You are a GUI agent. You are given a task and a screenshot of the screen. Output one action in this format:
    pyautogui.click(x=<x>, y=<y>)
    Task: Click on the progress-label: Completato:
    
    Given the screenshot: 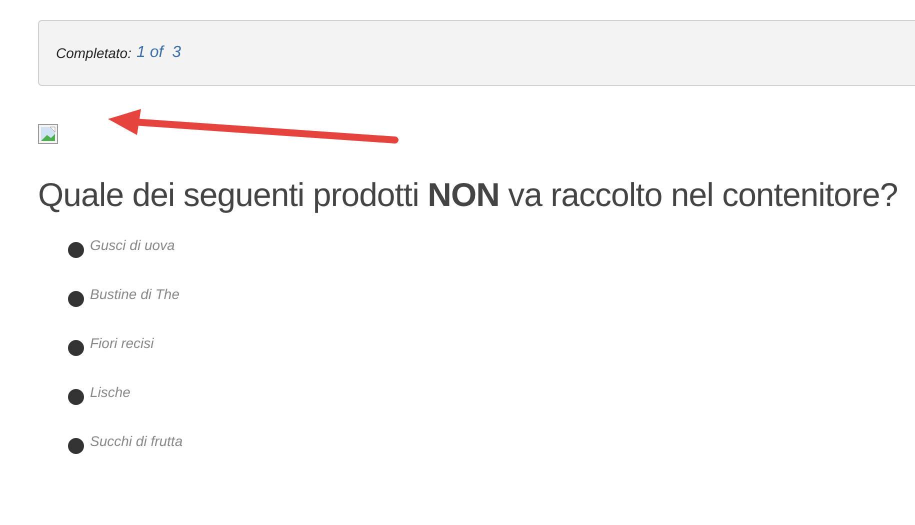 What is the action you would take?
    pyautogui.click(x=94, y=53)
    